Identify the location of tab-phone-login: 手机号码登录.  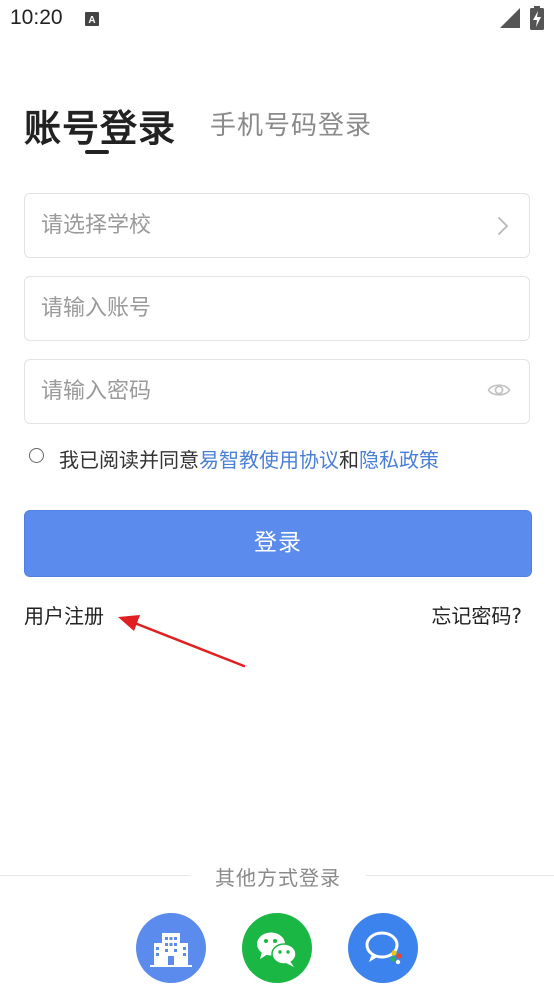
(291, 123).